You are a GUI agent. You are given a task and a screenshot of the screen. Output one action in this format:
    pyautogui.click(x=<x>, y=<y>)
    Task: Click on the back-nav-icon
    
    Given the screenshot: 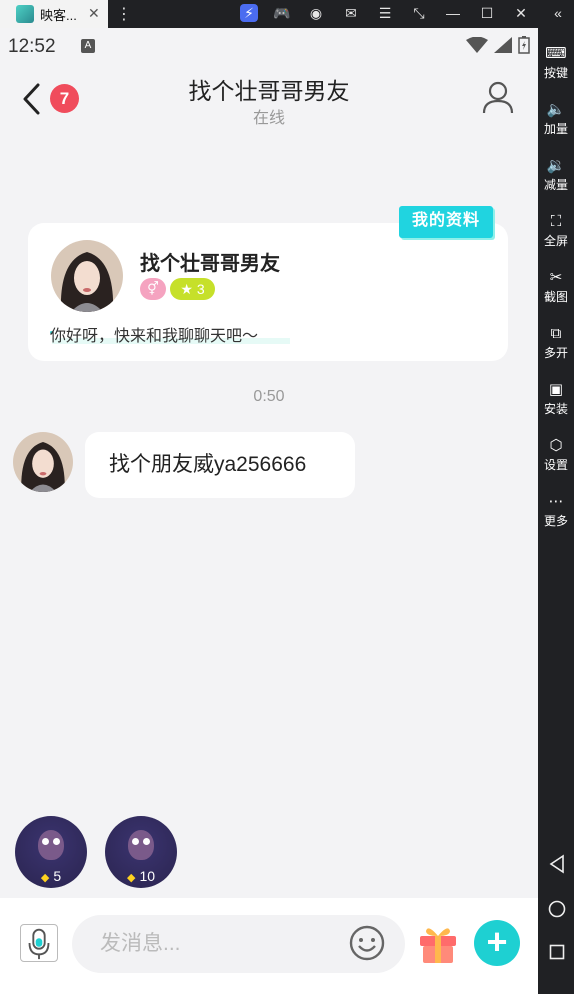 What is the action you would take?
    pyautogui.click(x=557, y=864)
    